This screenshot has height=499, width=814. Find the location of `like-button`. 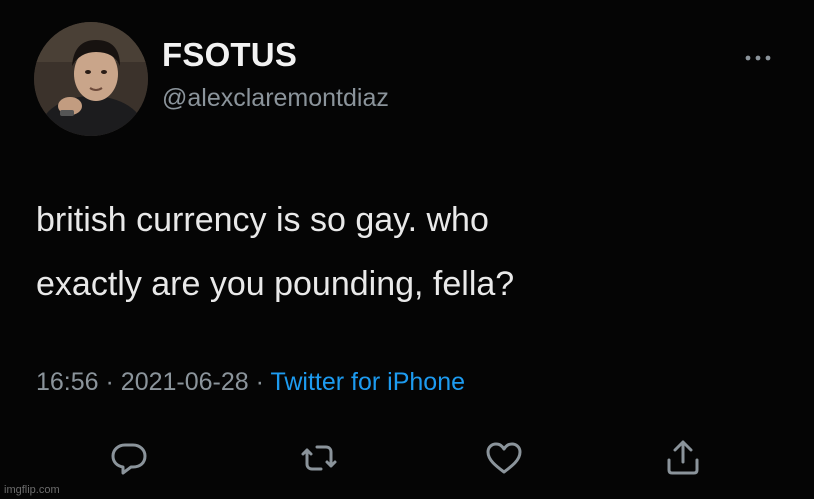

like-button is located at coordinates (504, 458).